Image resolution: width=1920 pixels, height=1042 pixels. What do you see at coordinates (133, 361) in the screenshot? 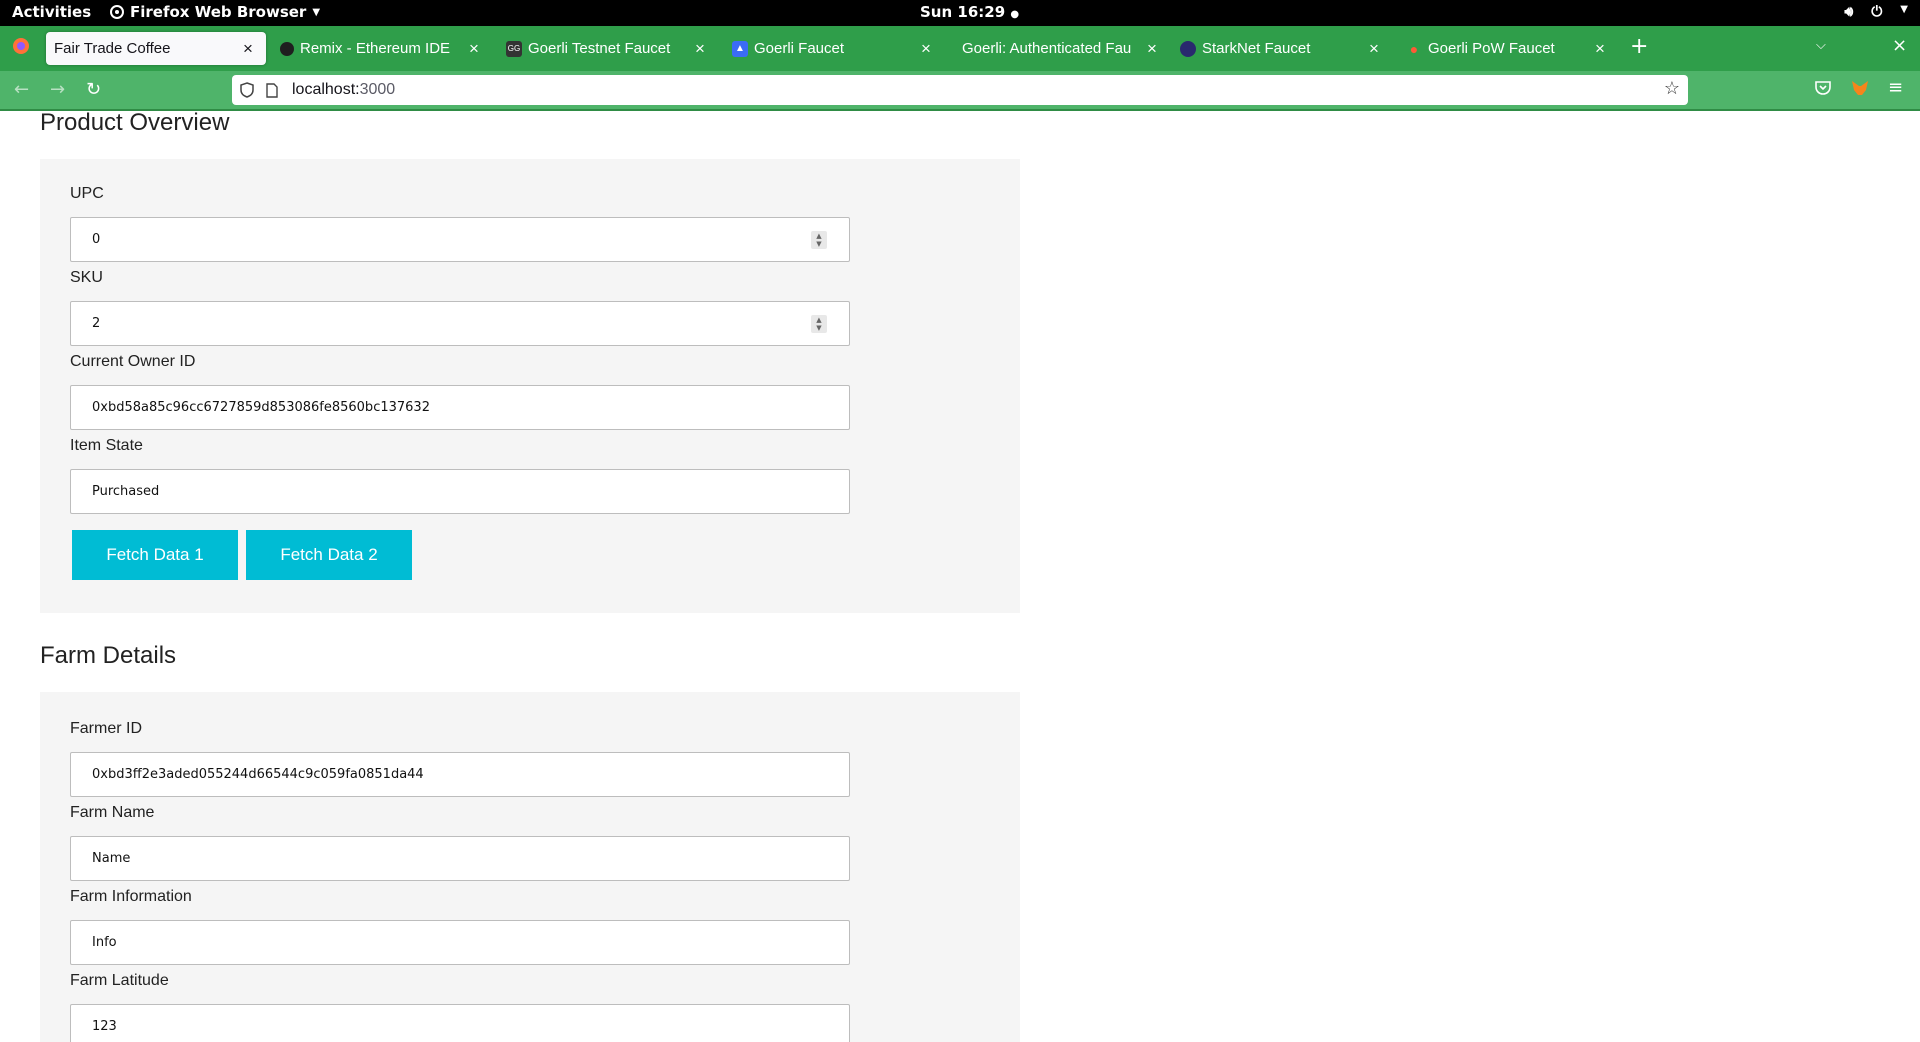
I see `owner-id-label: Current Owner ID` at bounding box center [133, 361].